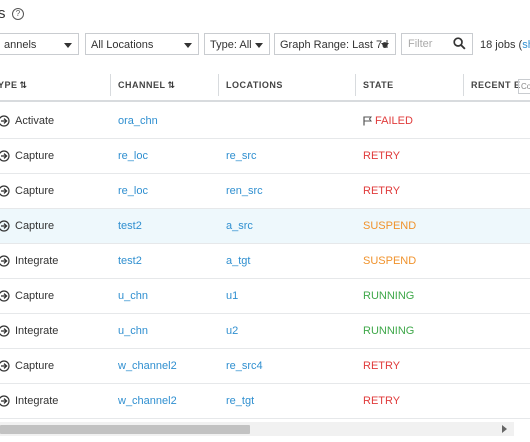 This screenshot has height=442, width=530. Describe the element at coordinates (239, 226) in the screenshot. I see `location-link: a_src` at that location.